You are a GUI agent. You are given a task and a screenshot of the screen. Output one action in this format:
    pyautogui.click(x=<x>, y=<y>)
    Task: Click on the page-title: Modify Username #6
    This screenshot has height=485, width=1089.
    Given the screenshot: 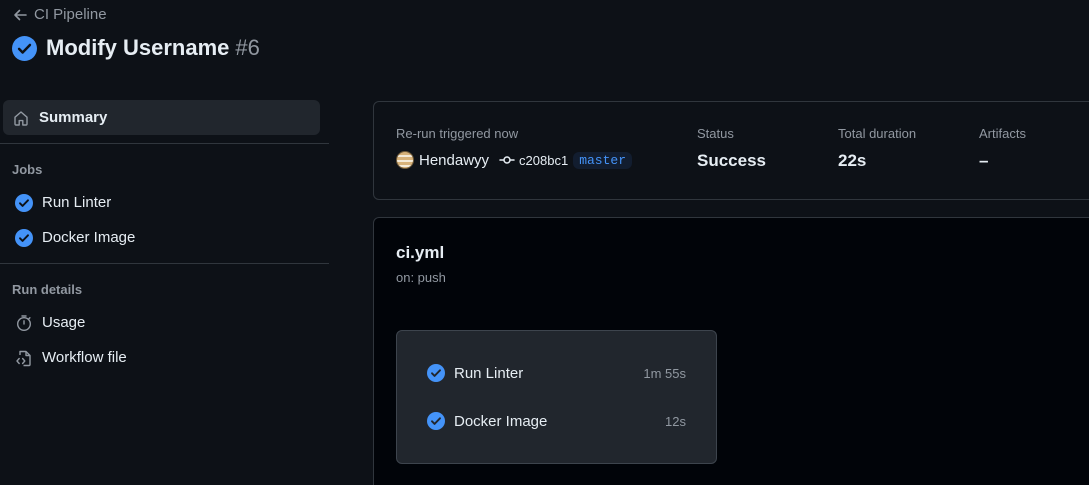 What is the action you would take?
    pyautogui.click(x=136, y=48)
    